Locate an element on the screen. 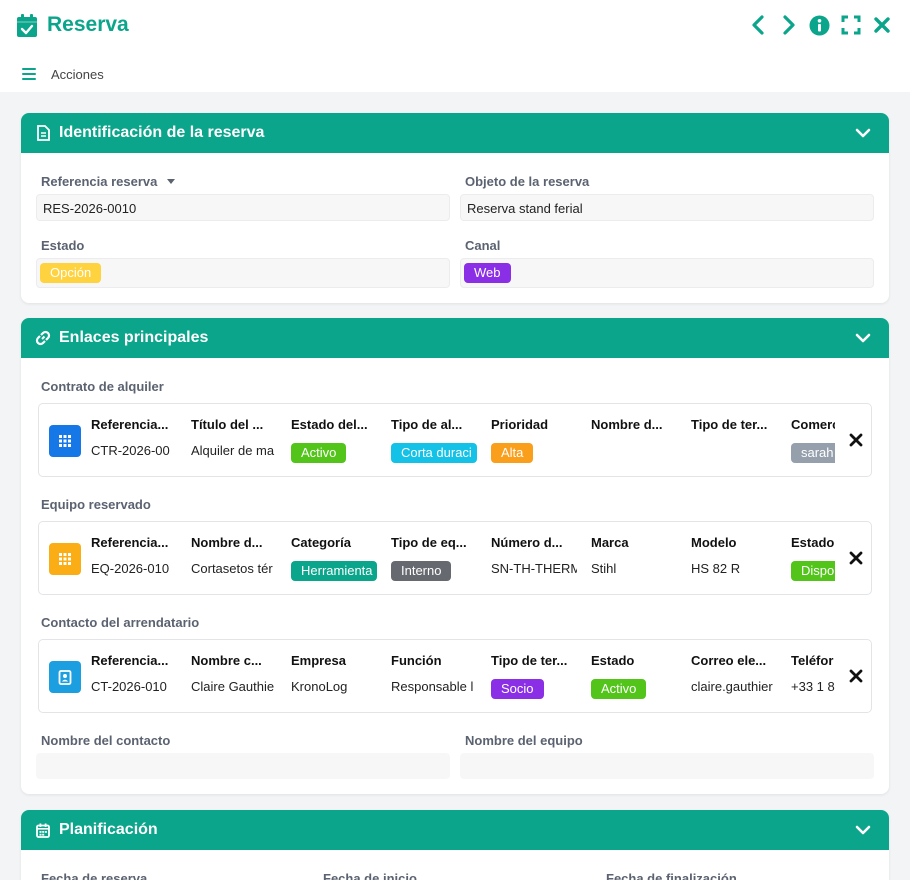  nombre-equipo-field is located at coordinates (667, 766).